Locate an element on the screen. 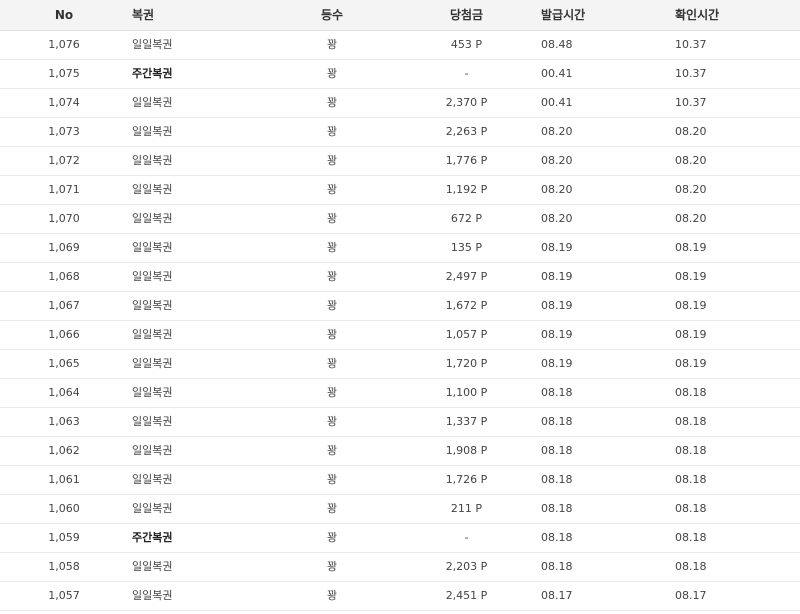  issued-time: 08.17 is located at coordinates (557, 595).